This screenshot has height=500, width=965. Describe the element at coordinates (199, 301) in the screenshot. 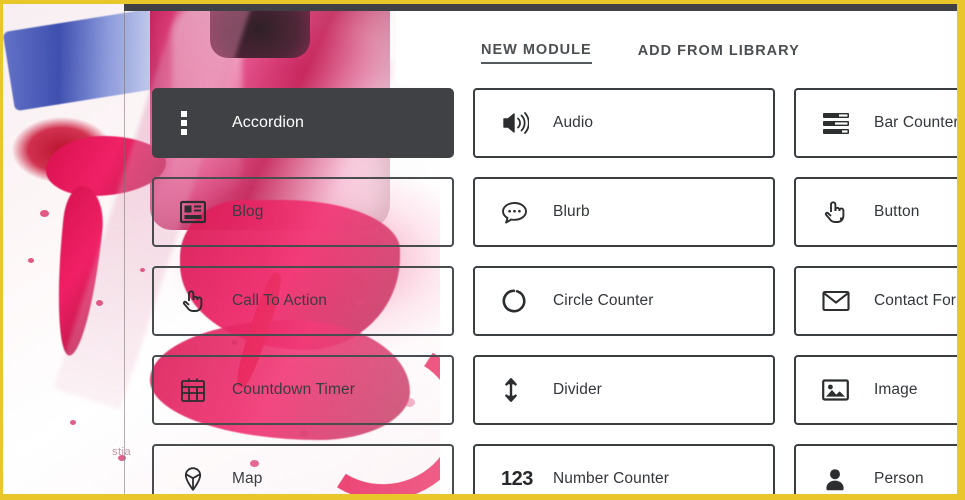

I see `call-to-action-icon` at that location.